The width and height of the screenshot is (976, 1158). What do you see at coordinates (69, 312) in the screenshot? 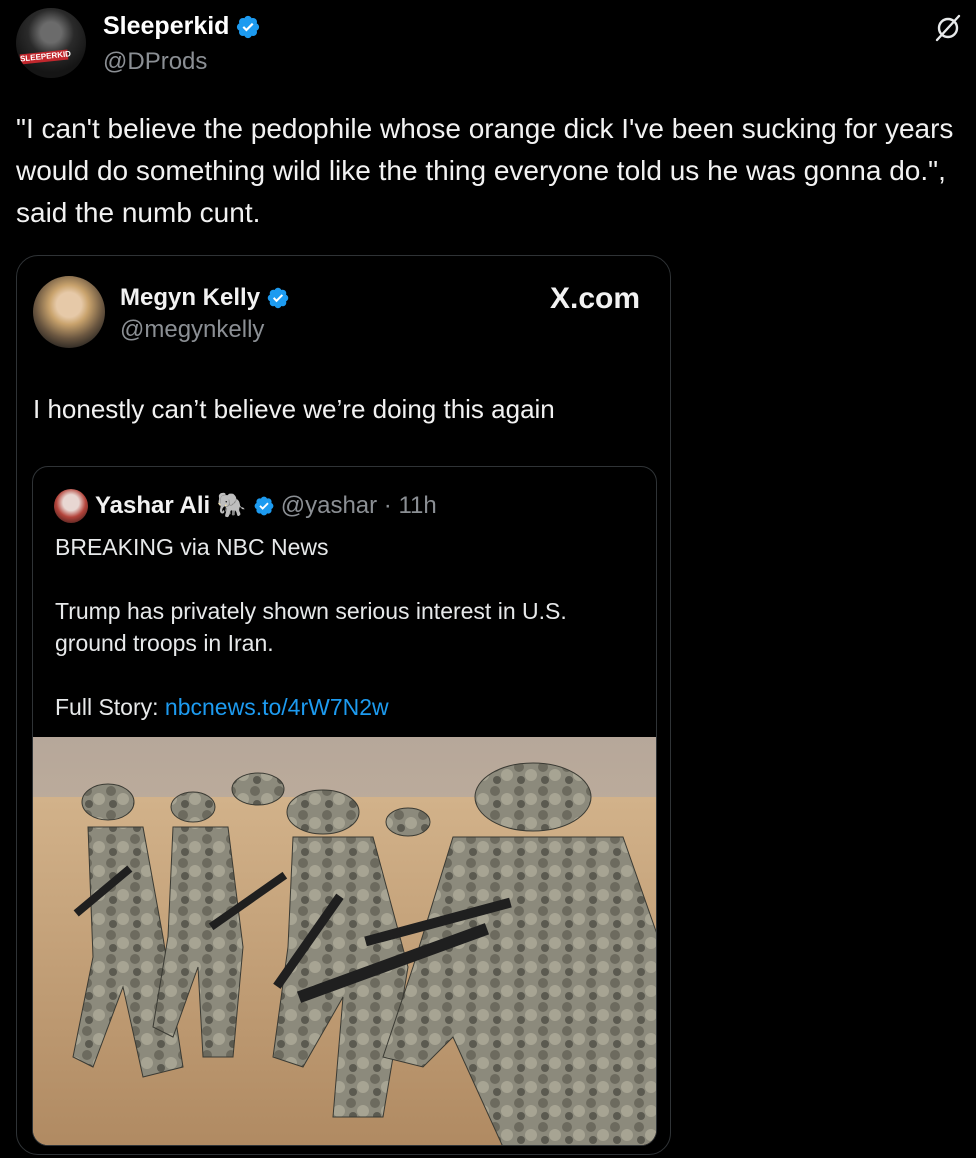
I see `quoted-author-avatar` at bounding box center [69, 312].